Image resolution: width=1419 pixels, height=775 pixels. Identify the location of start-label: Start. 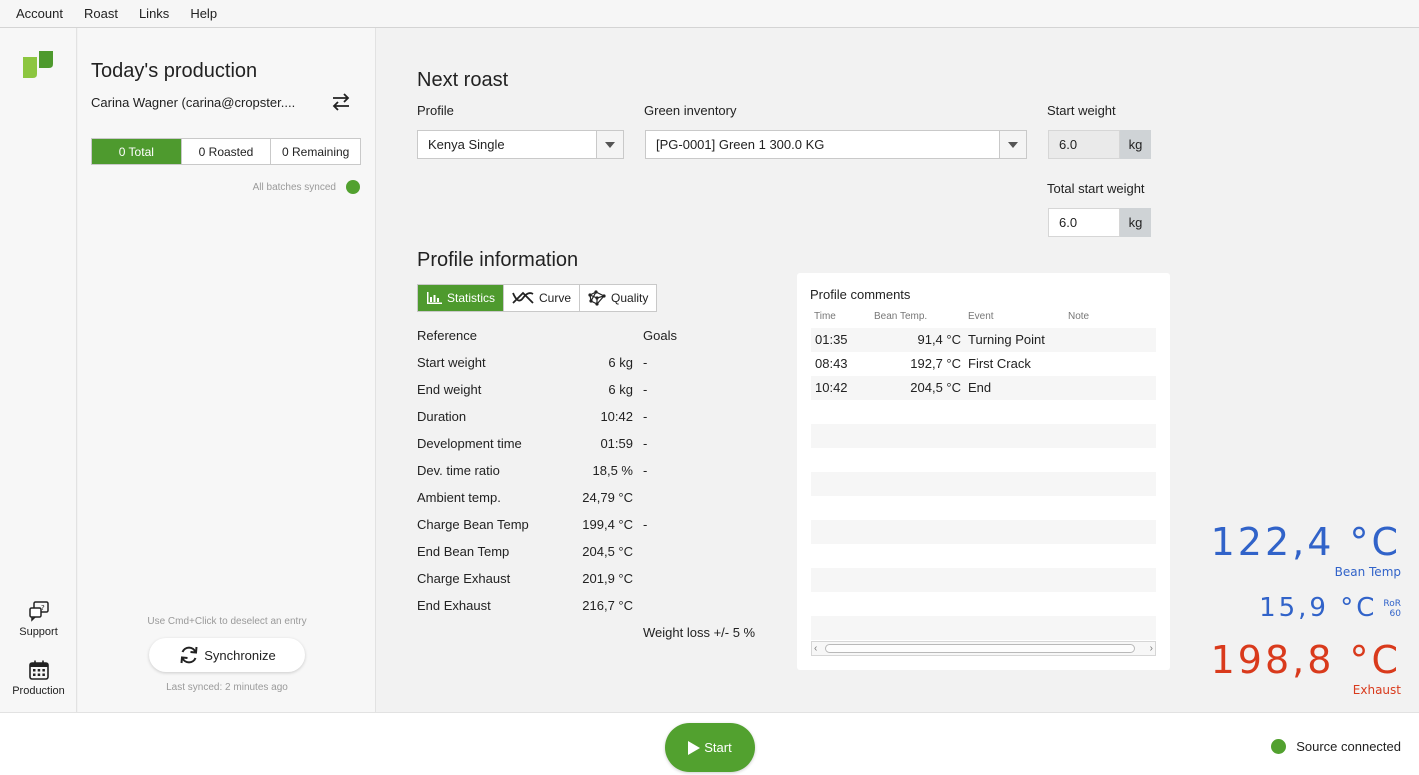
(718, 747).